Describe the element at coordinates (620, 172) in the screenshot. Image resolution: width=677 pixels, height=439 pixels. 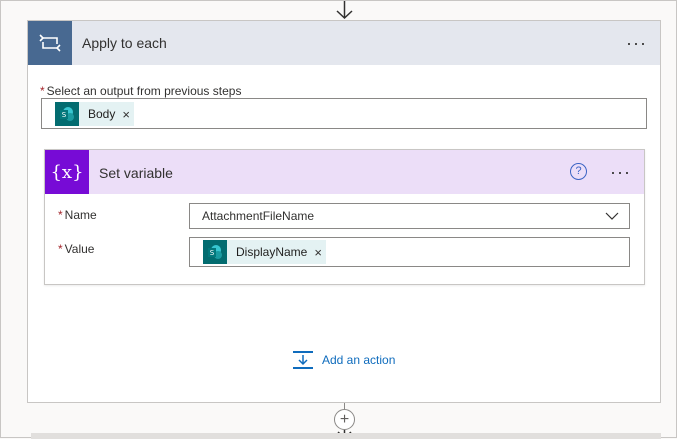
I see `variable-more-options-button: ···` at that location.